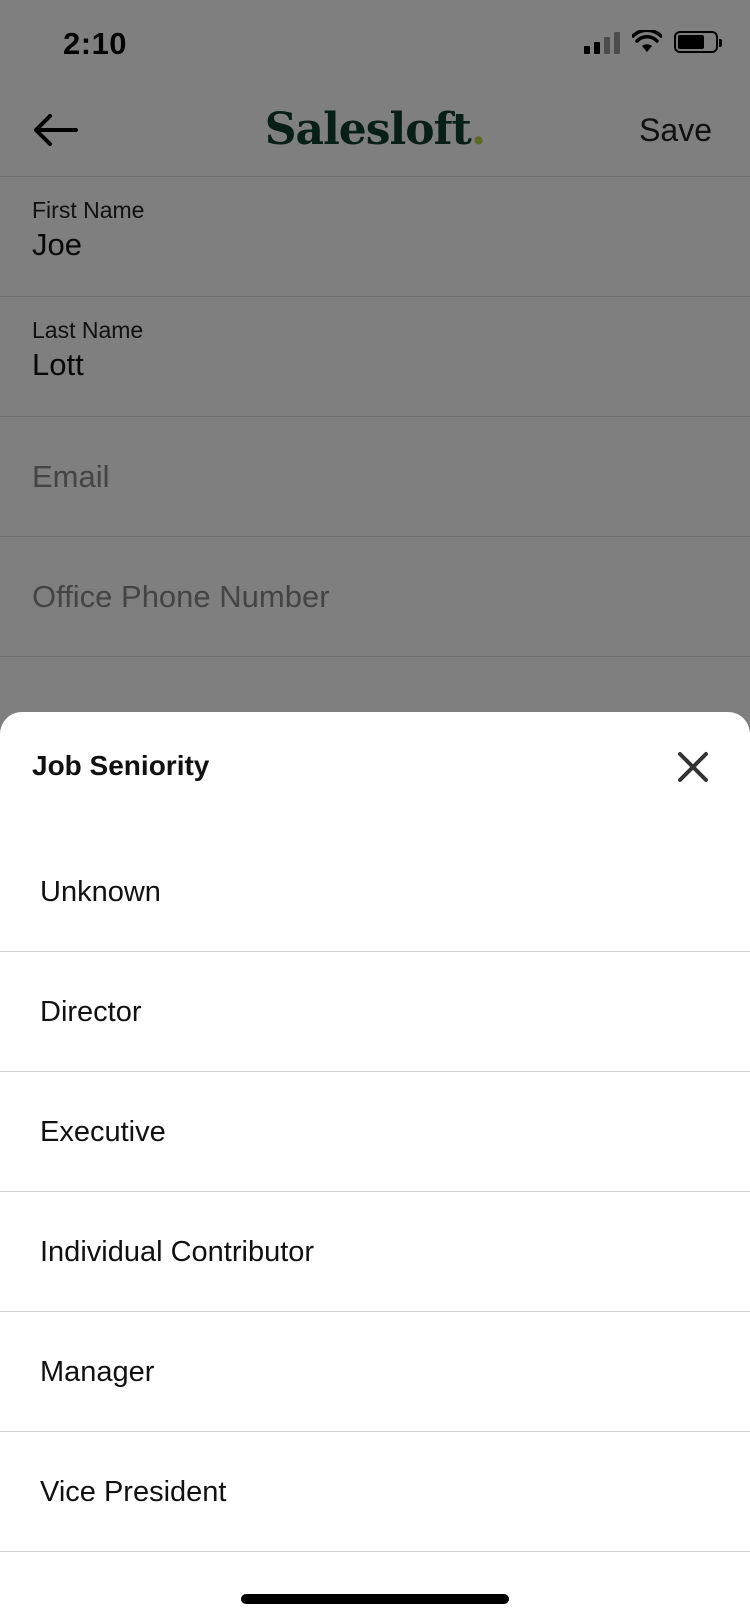  I want to click on option-label: Executive, so click(103, 1132).